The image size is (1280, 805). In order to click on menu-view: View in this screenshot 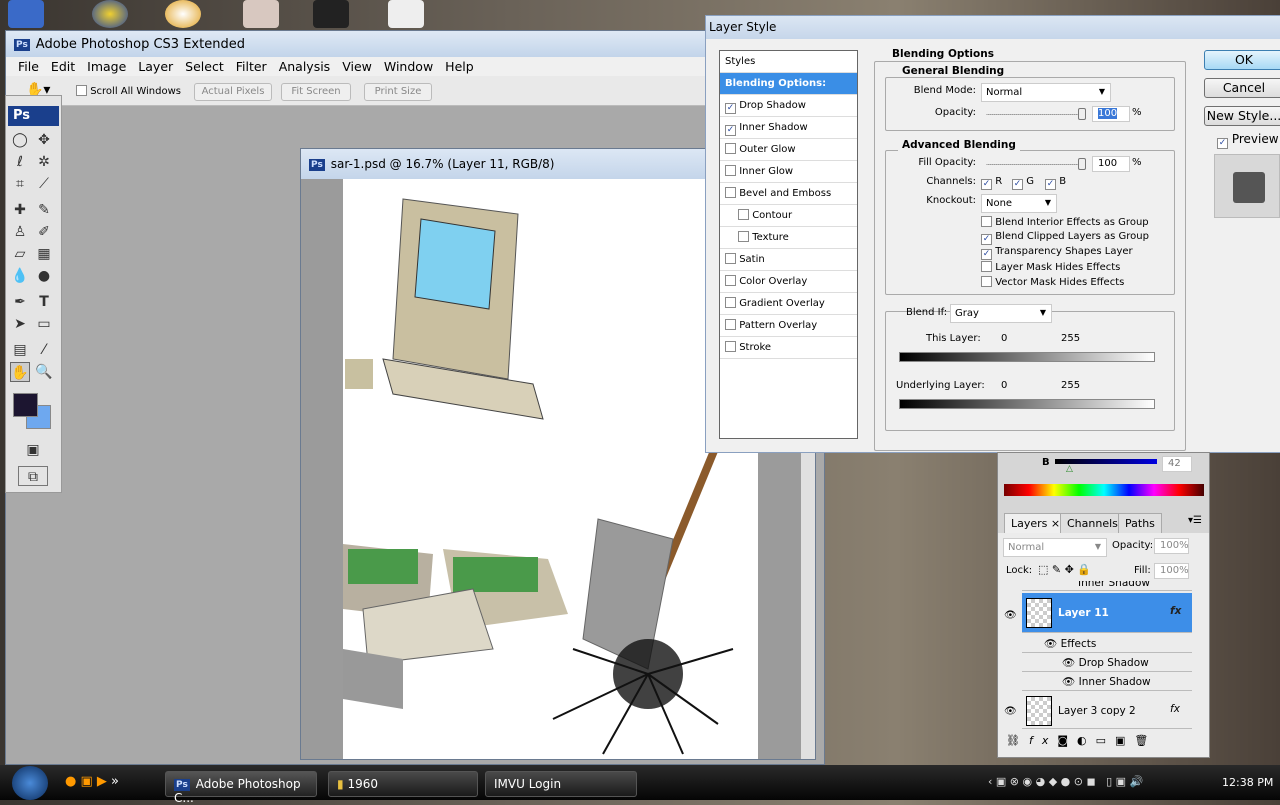, I will do `click(357, 65)`.